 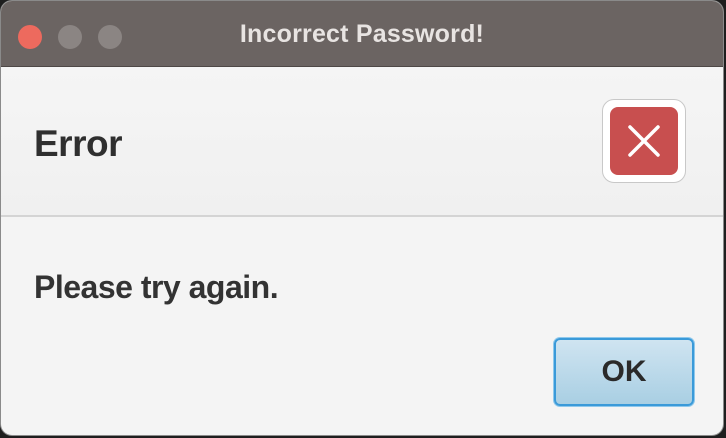 I want to click on title-bar: Incorrect Password!, so click(x=362, y=34).